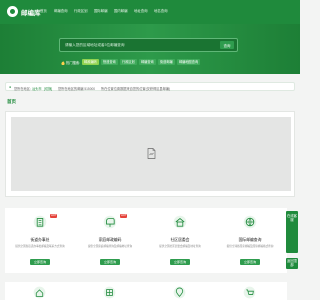  I want to click on nav-item-admin-division: 行政区划, so click(81, 10).